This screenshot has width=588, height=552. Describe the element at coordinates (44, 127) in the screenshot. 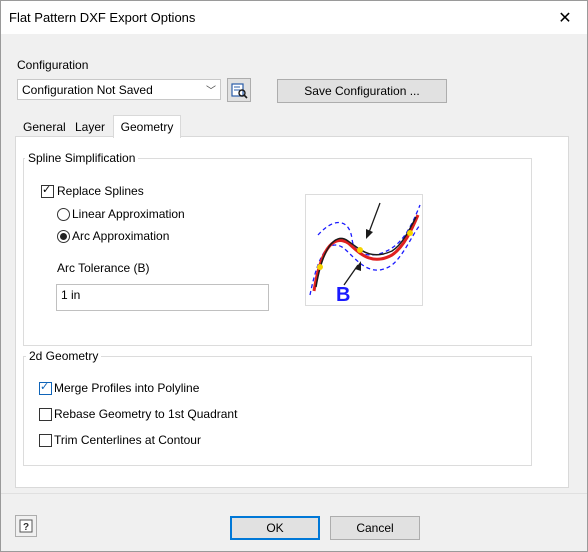

I see `tab-general: General` at that location.